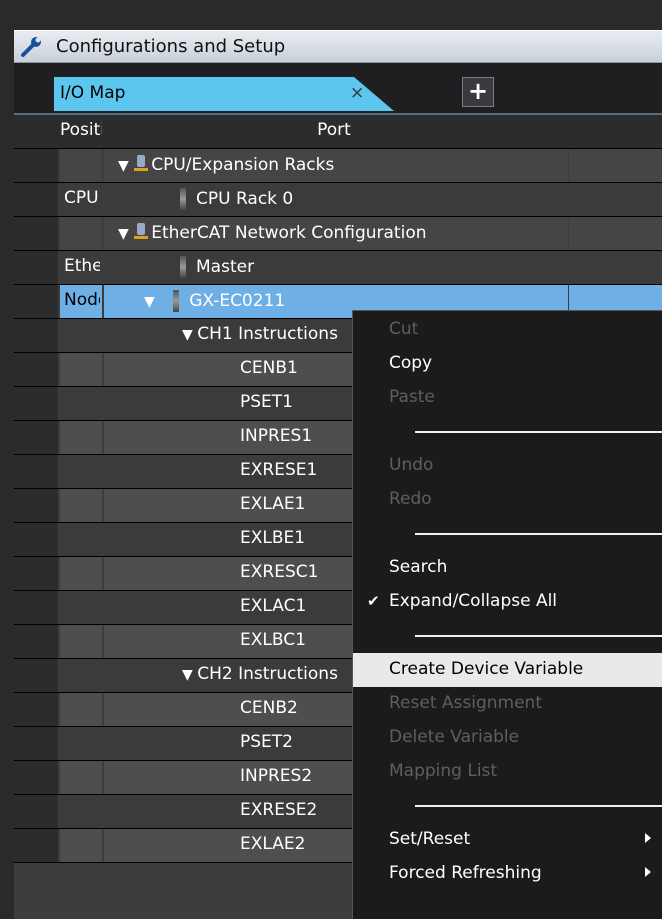 Image resolution: width=662 pixels, height=919 pixels. Describe the element at coordinates (31, 47) in the screenshot. I see `wrench-icon` at that location.